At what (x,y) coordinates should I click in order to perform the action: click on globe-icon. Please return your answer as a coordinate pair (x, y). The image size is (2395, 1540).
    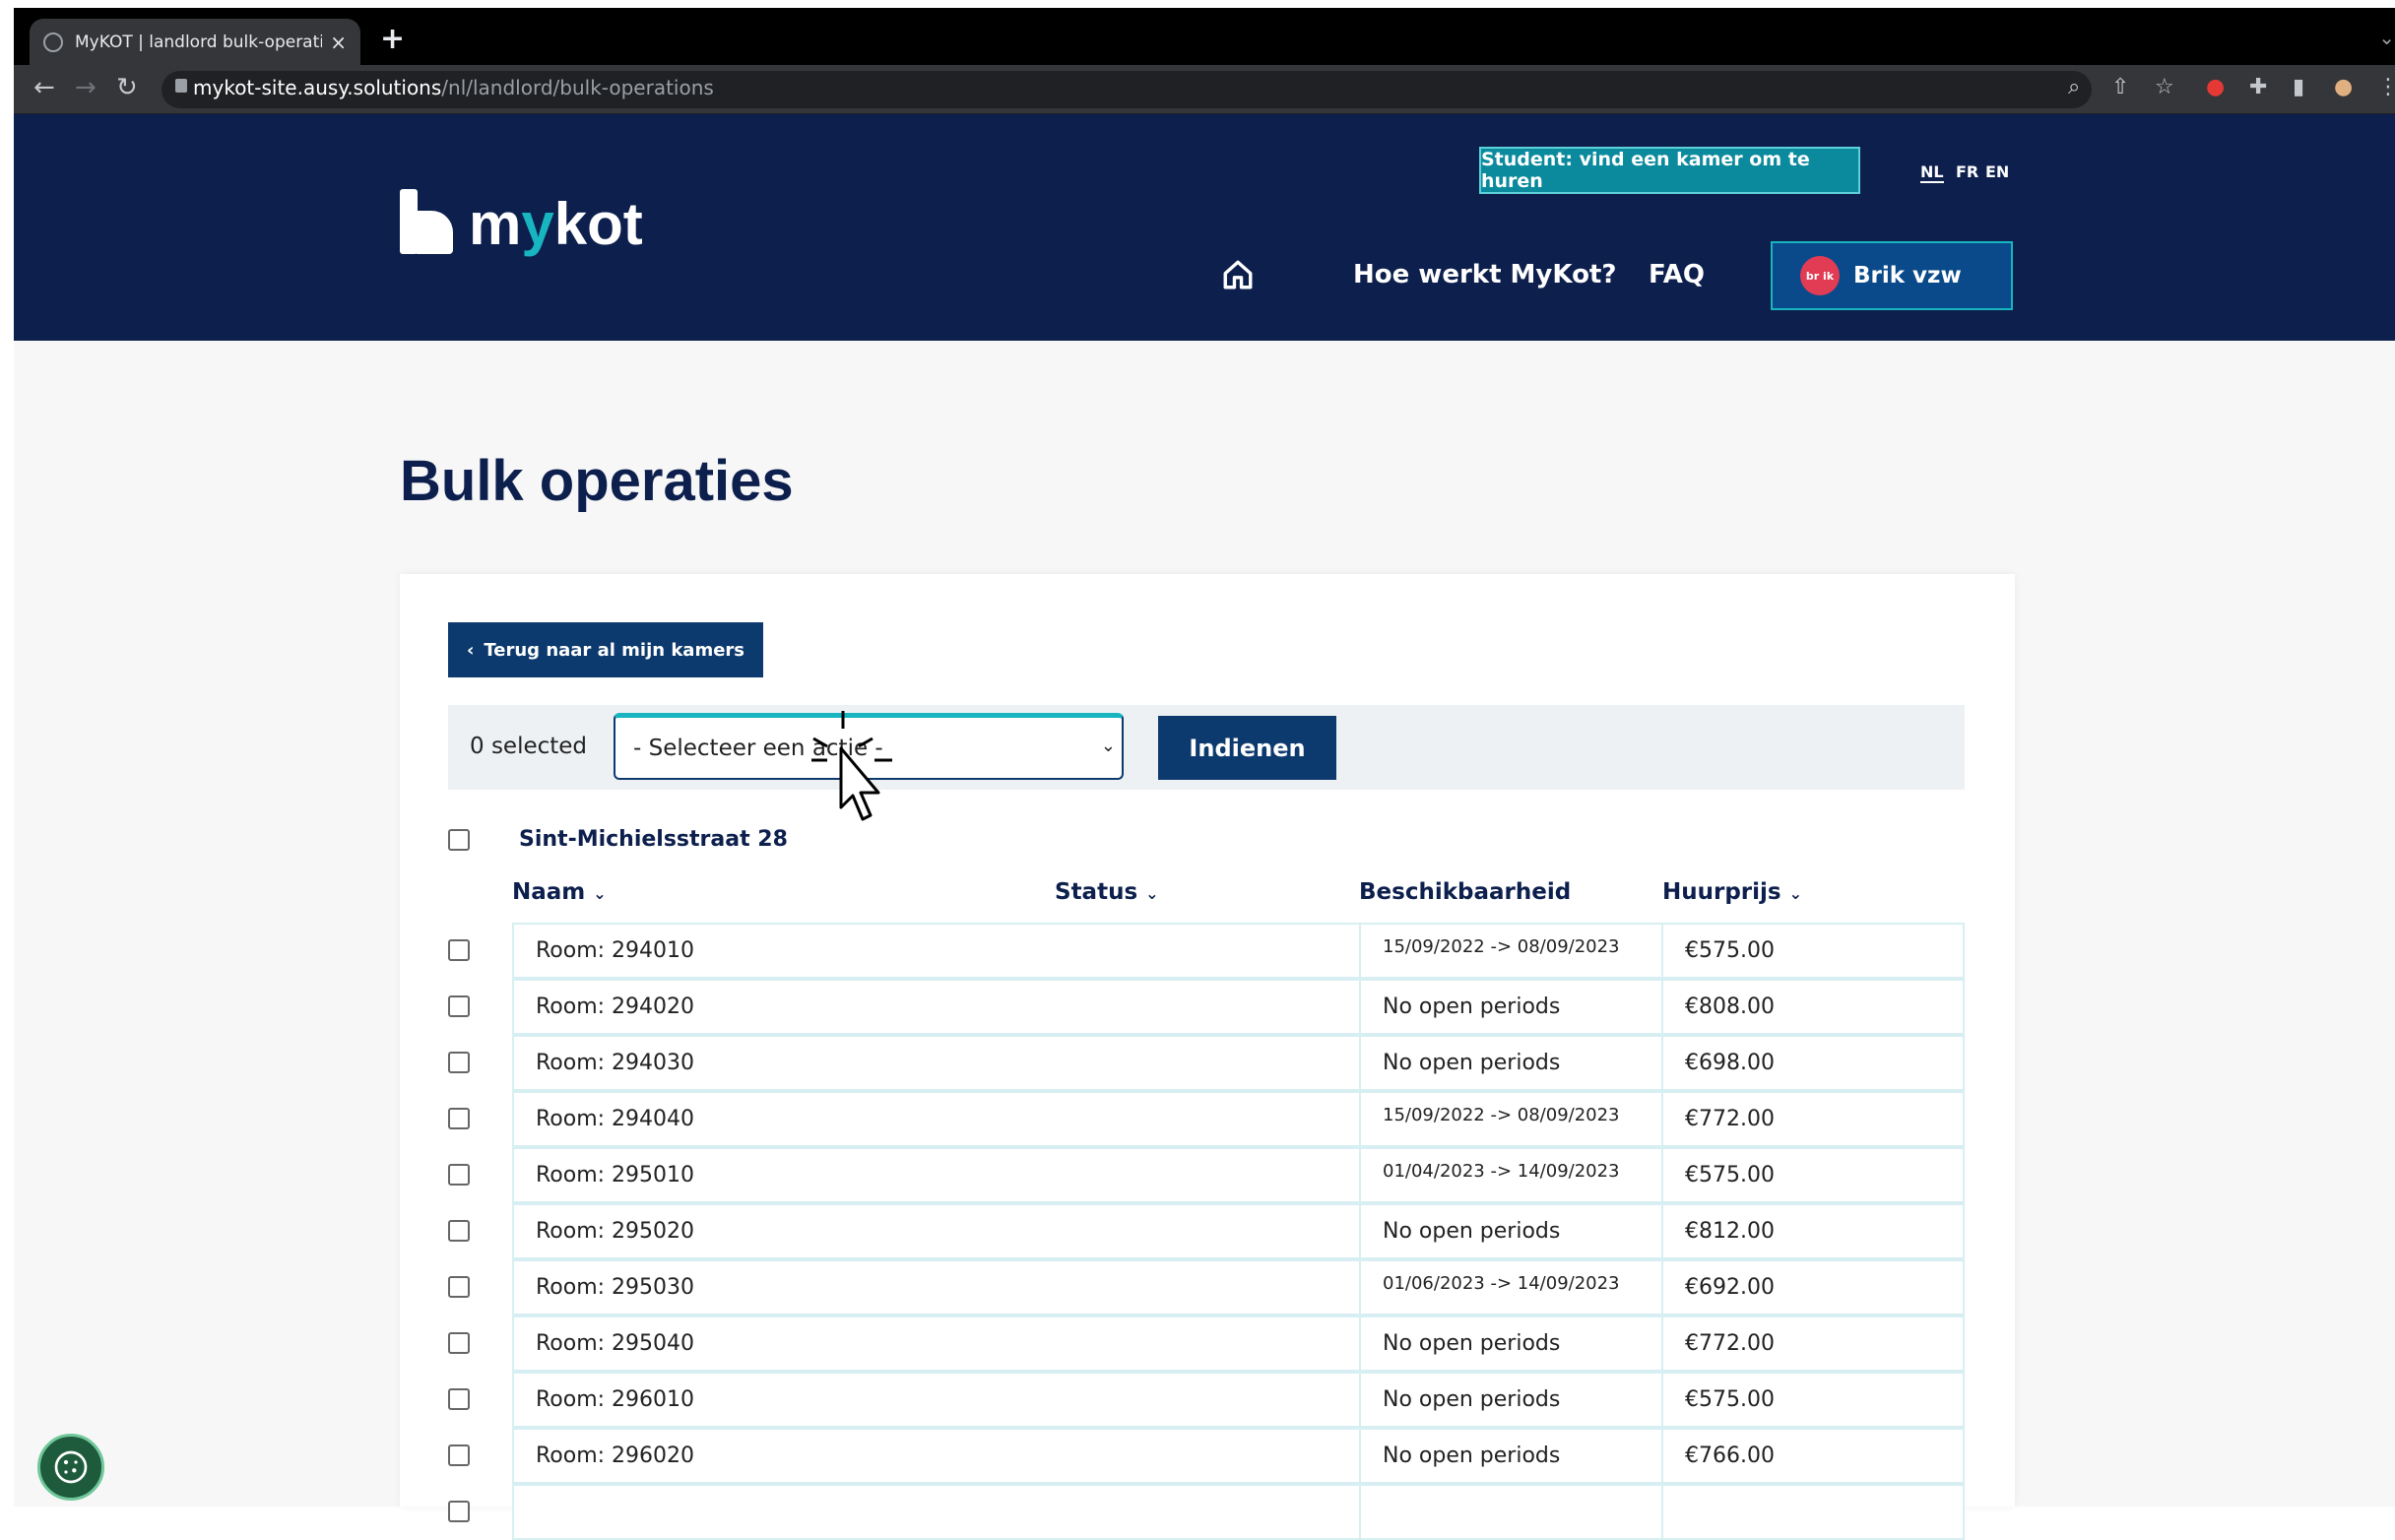
    Looking at the image, I should click on (53, 42).